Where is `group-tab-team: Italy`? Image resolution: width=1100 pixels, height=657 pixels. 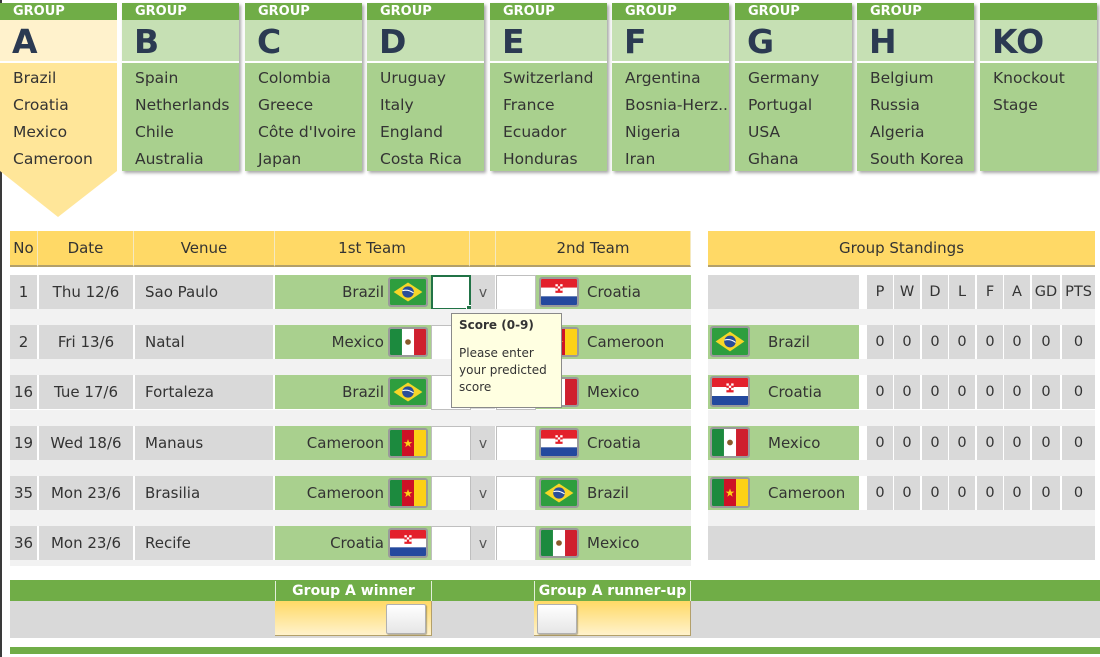
group-tab-team: Italy is located at coordinates (397, 105).